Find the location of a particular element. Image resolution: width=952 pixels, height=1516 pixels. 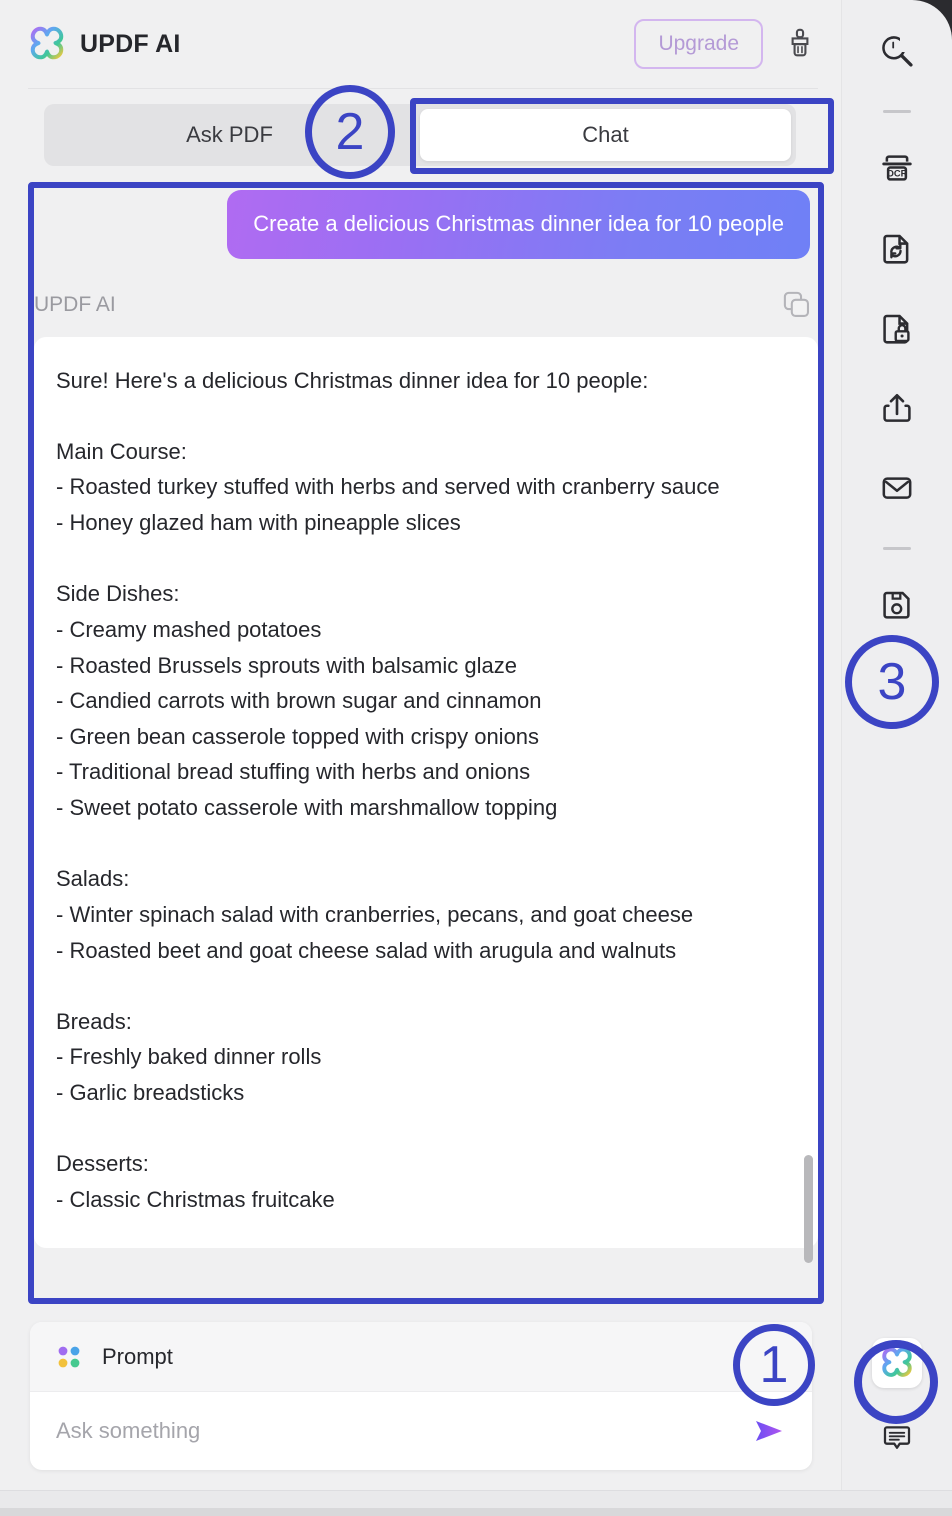

mode-tabs: Ask PDF Chat is located at coordinates (420, 135).